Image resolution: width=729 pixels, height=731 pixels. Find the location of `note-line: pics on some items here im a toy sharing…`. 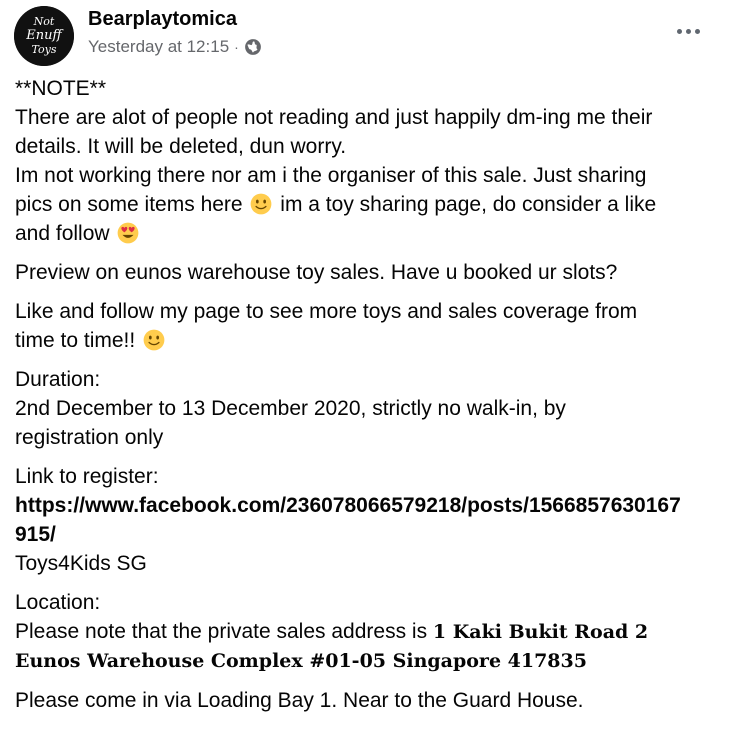

note-line: pics on some items here im a toy sharing… is located at coordinates (367, 204).